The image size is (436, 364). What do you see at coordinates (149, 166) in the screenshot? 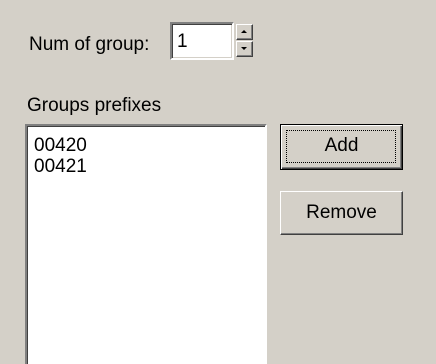
I see `list-item: 00421` at bounding box center [149, 166].